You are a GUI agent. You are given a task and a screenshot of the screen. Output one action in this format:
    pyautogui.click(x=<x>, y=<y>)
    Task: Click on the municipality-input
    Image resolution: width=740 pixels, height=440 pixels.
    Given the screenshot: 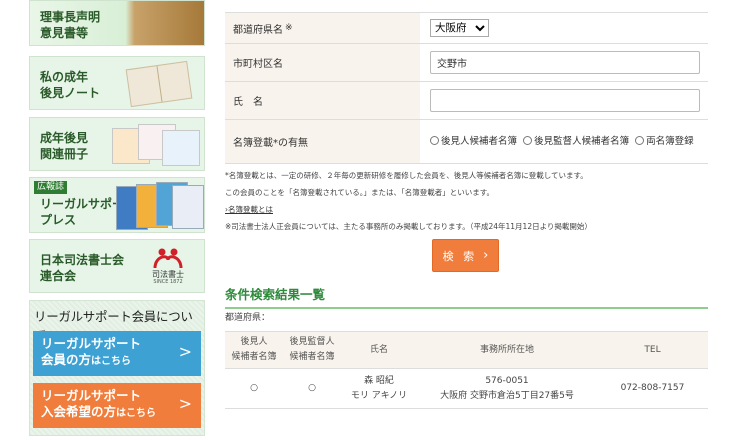 What is the action you would take?
    pyautogui.click(x=565, y=62)
    